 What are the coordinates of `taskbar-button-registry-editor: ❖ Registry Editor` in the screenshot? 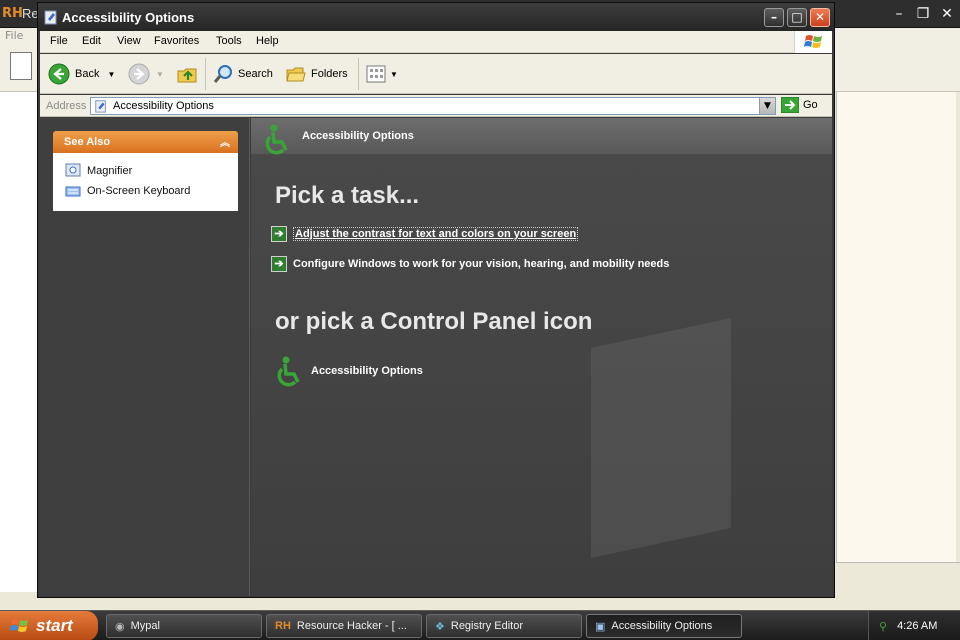 It's located at (504, 626).